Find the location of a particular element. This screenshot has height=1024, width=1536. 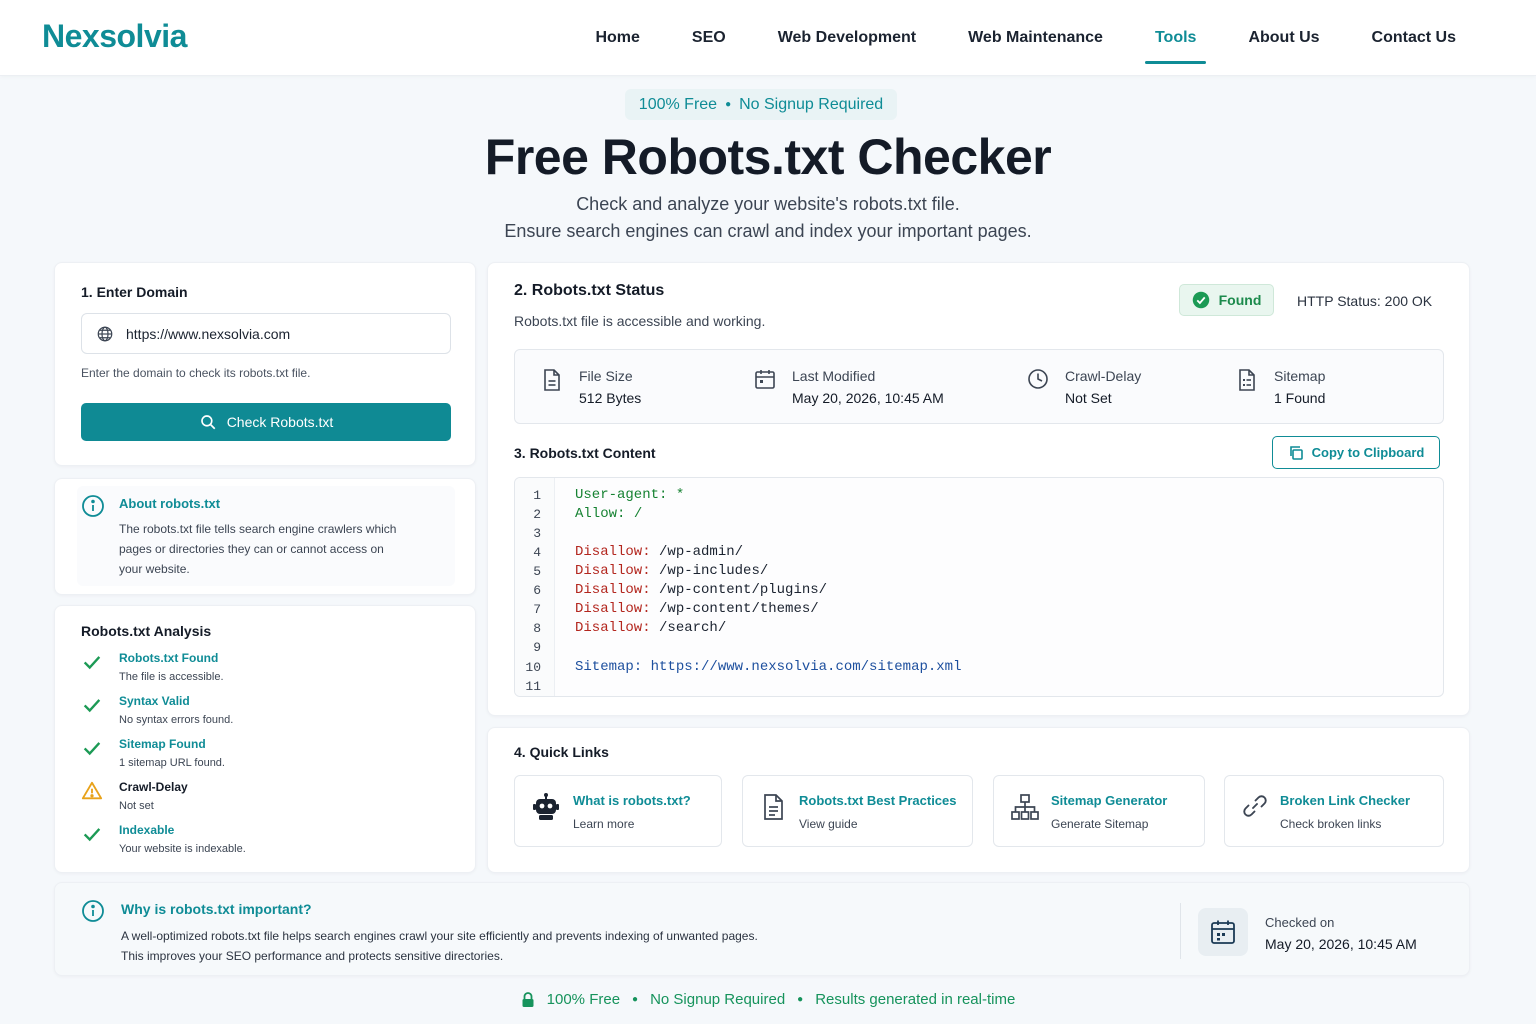

checked-on-label: Checked on is located at coordinates (1300, 922).